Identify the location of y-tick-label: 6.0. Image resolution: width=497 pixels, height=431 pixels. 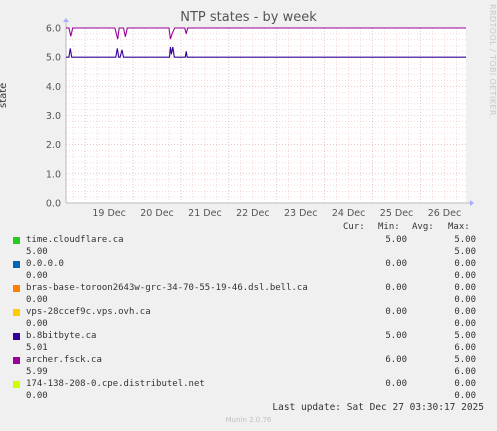
(53, 29).